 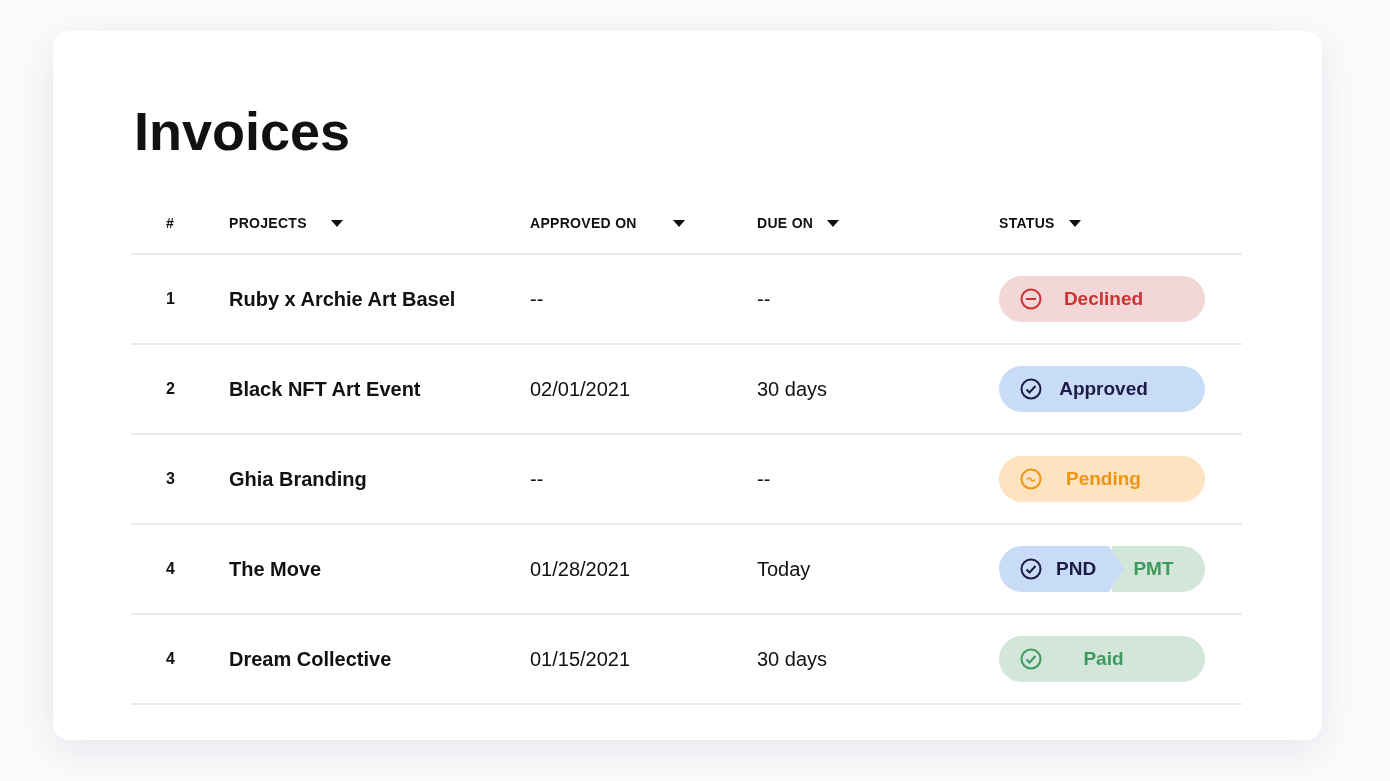 I want to click on project-name: Dream Collective, so click(x=310, y=659).